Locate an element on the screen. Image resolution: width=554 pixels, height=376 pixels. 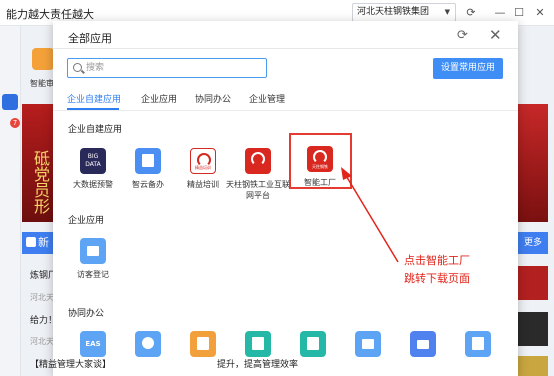
logo-swirl is located at coordinates (258, 159).